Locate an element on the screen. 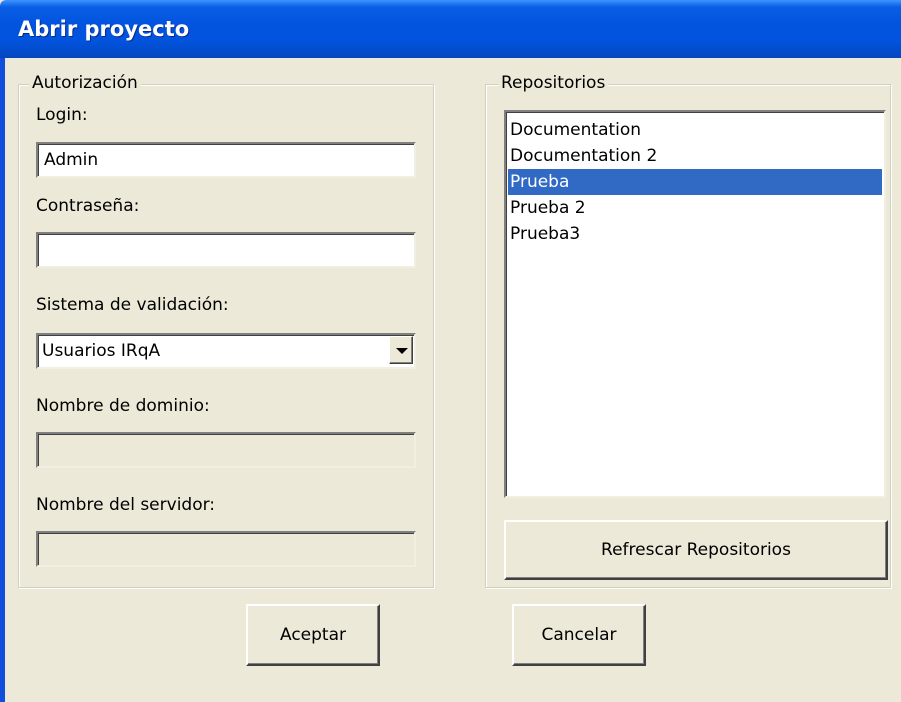 The height and width of the screenshot is (702, 901). login-field: Admin is located at coordinates (226, 160).